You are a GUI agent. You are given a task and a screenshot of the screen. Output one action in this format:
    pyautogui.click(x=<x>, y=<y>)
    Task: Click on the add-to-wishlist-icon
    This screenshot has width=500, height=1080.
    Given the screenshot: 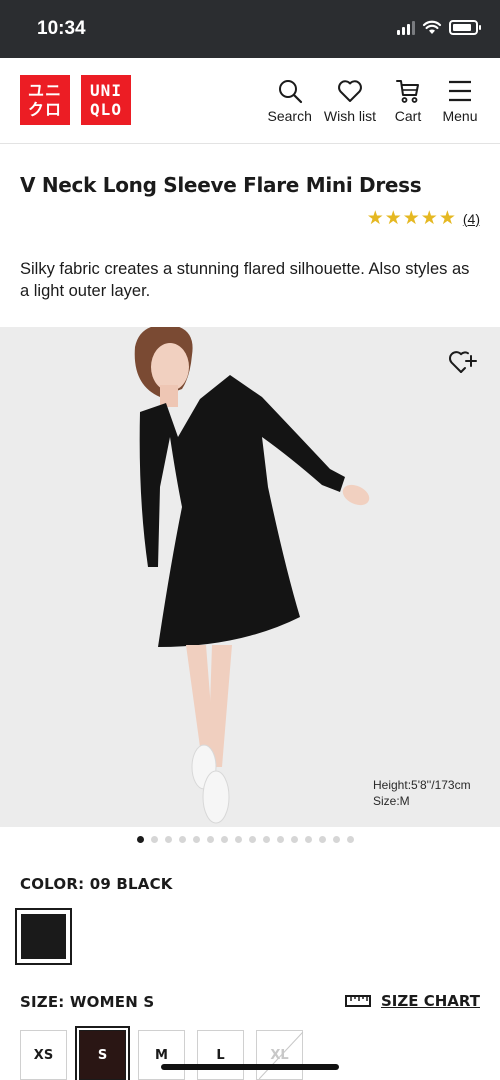 What is the action you would take?
    pyautogui.click(x=463, y=362)
    